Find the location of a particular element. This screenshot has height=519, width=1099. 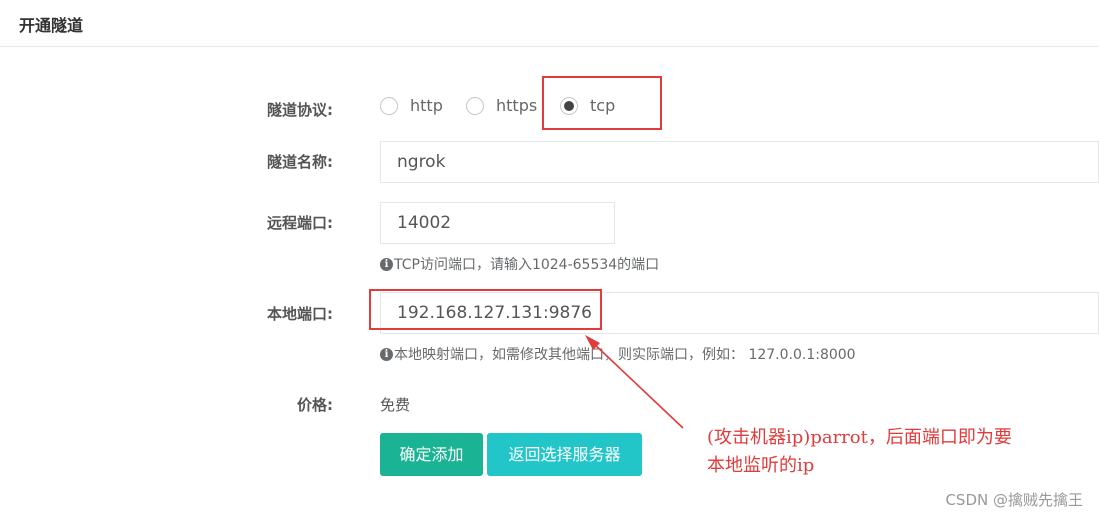

annotation-line-1: (攻击机器ip)parrot，后面端口即为要 is located at coordinates (859, 437).